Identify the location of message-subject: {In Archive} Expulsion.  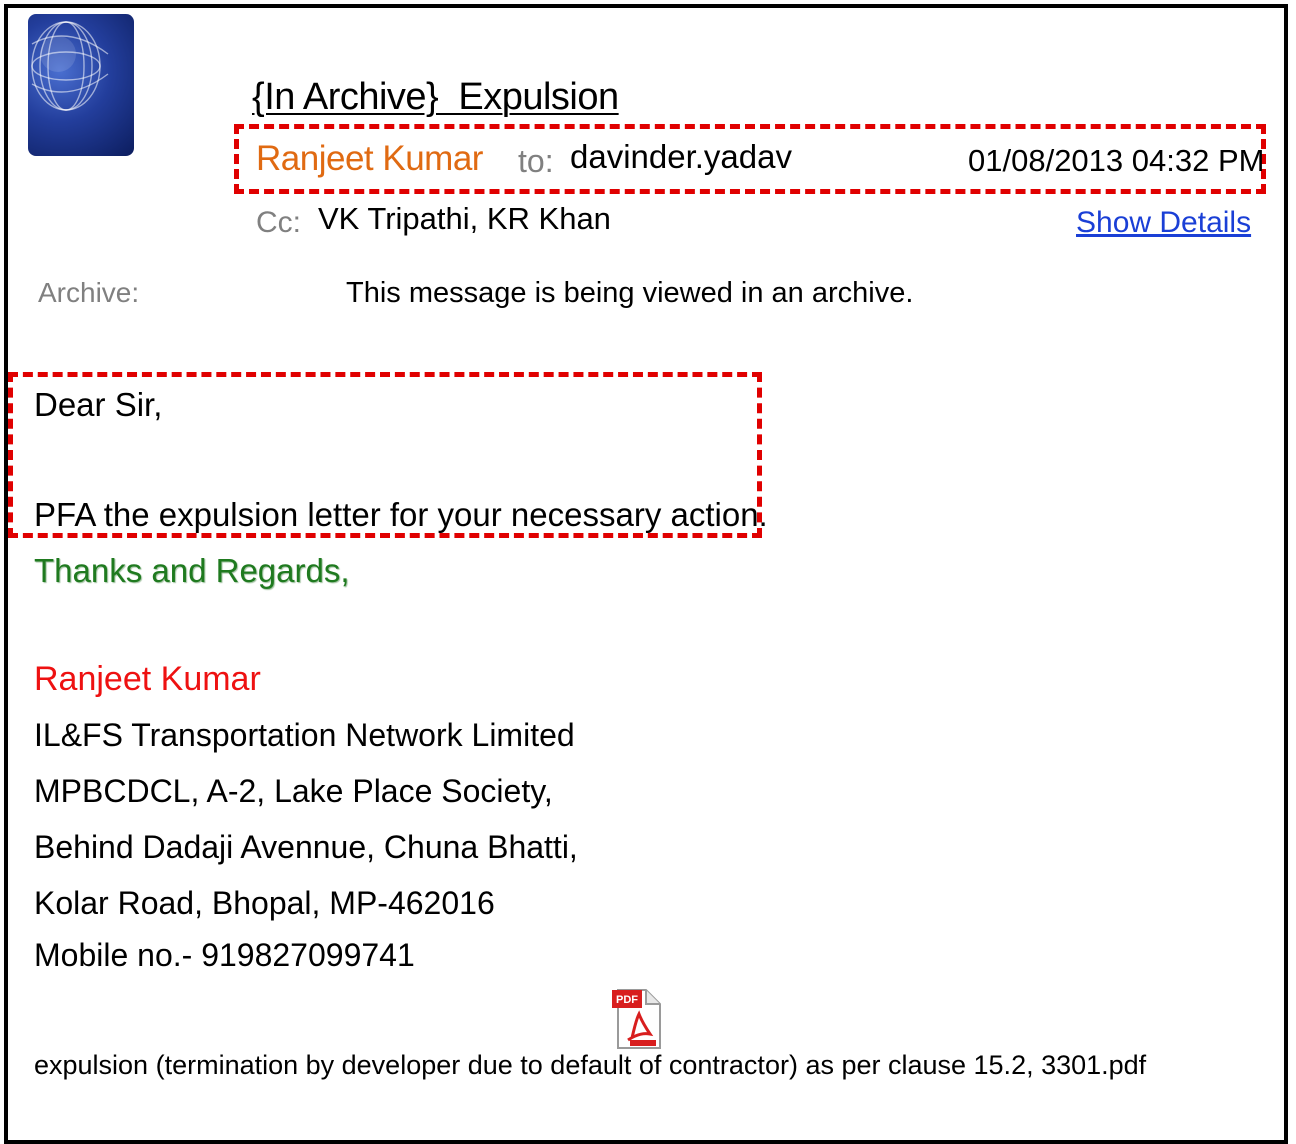
(435, 97).